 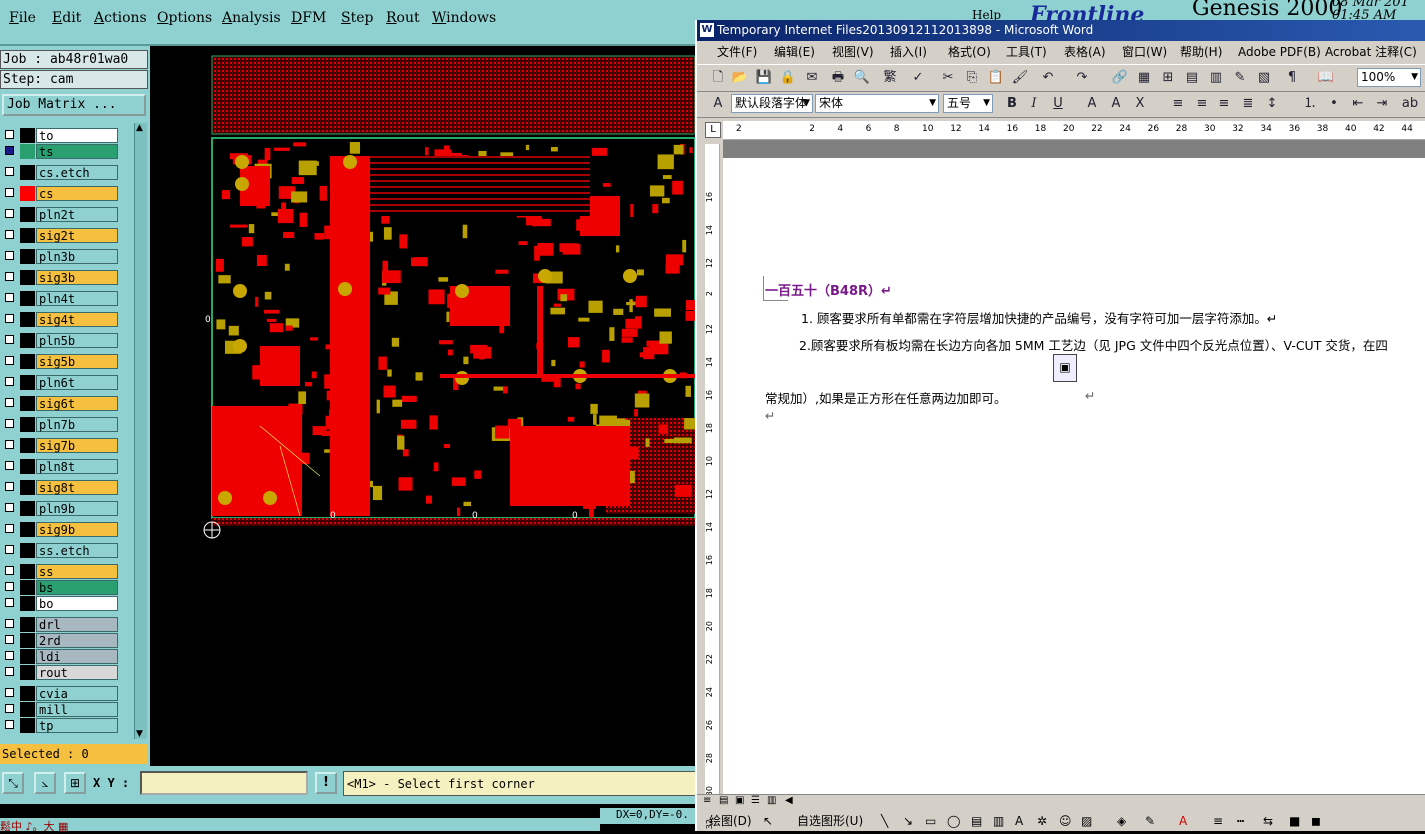 I want to click on zoom-tool-button: ⤡, so click(x=13, y=783).